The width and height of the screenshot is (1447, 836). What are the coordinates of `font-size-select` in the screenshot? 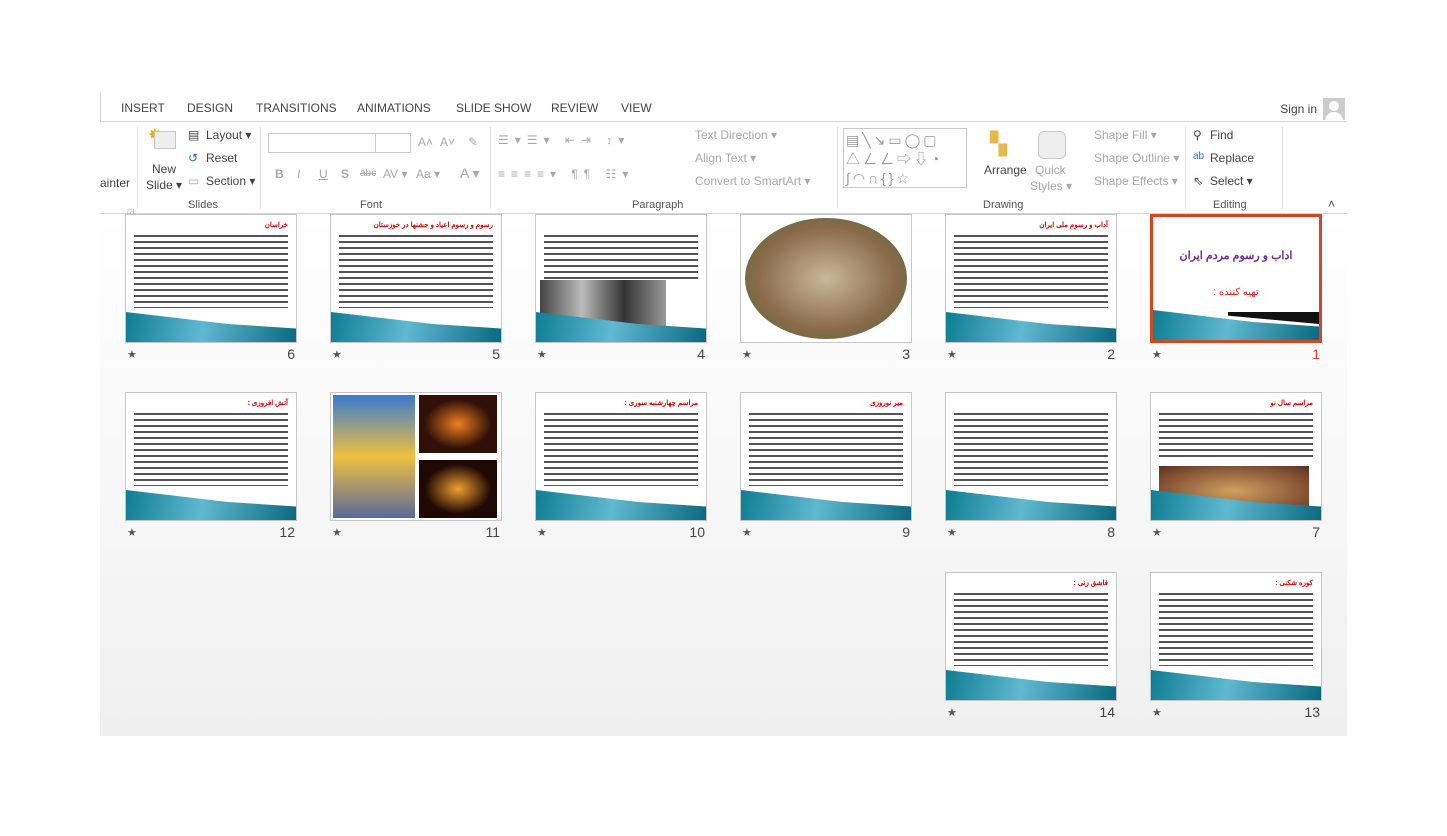 It's located at (393, 143).